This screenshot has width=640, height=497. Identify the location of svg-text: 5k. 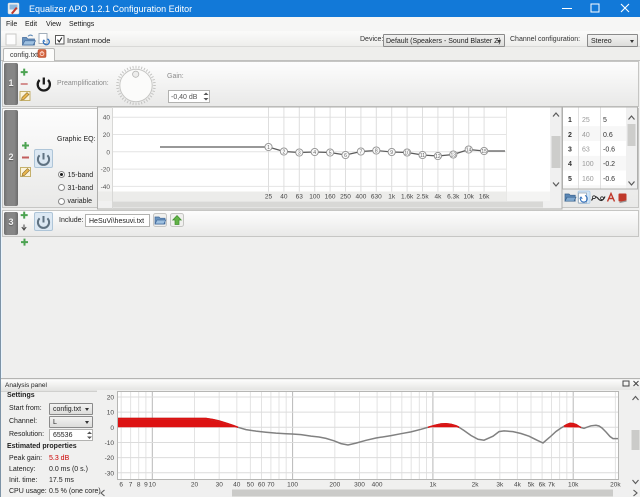
(532, 485).